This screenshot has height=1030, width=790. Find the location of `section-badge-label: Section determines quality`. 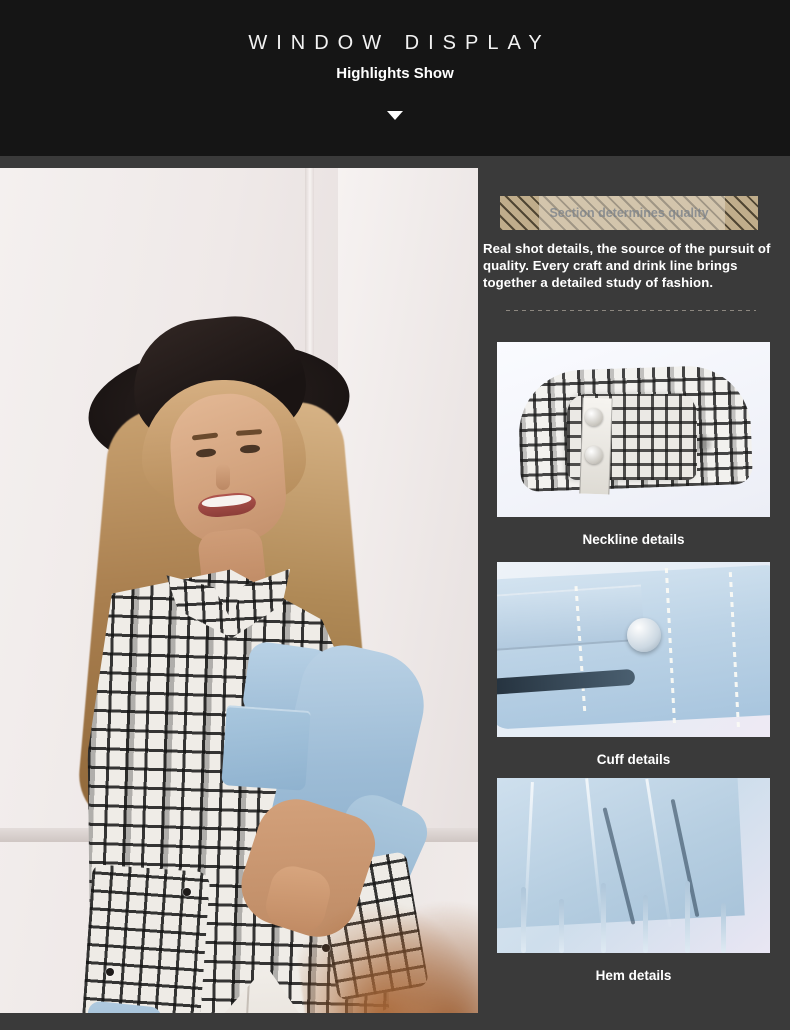

section-badge-label: Section determines quality is located at coordinates (629, 213).